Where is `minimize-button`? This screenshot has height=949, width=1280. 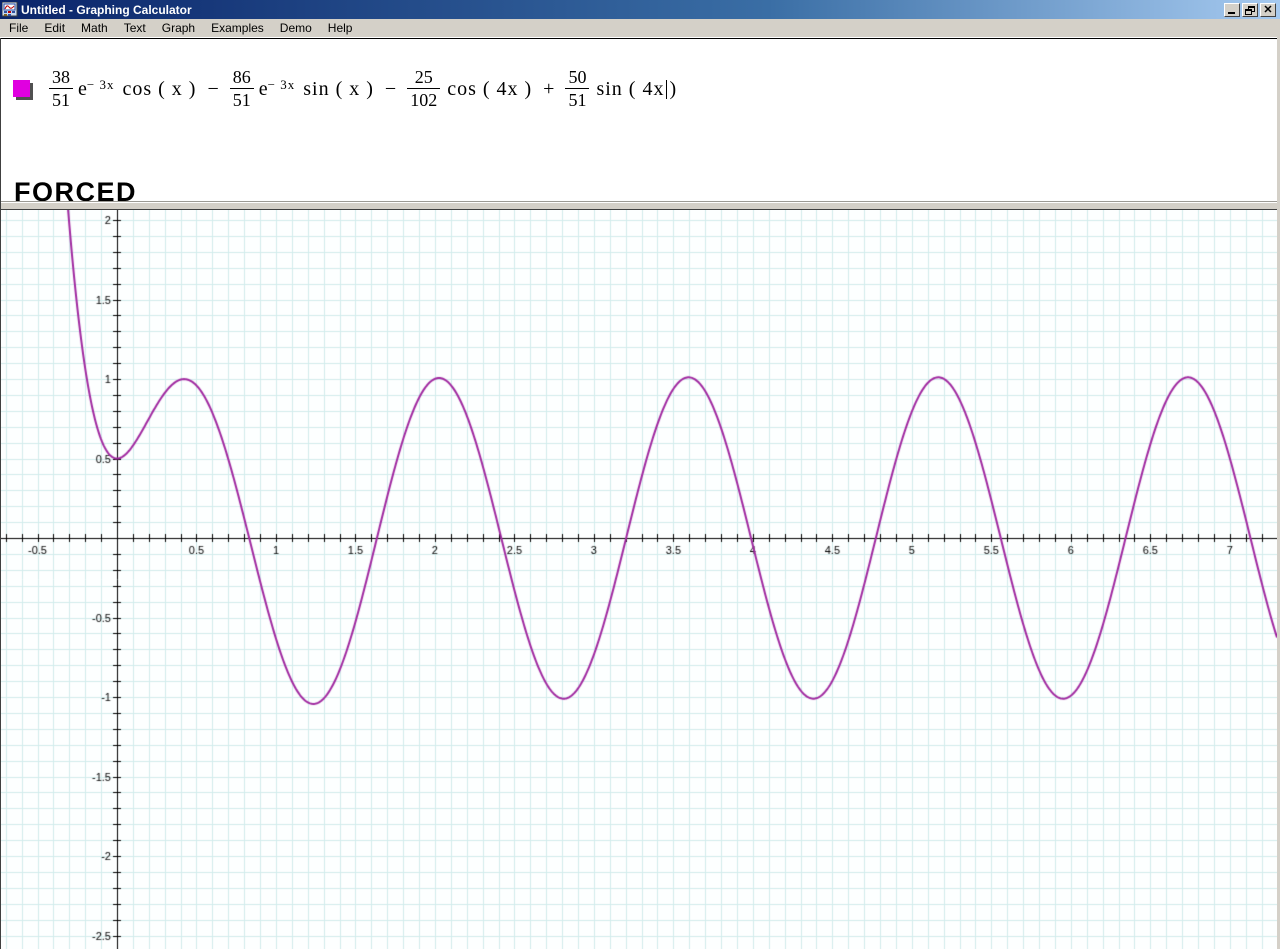 minimize-button is located at coordinates (1232, 9).